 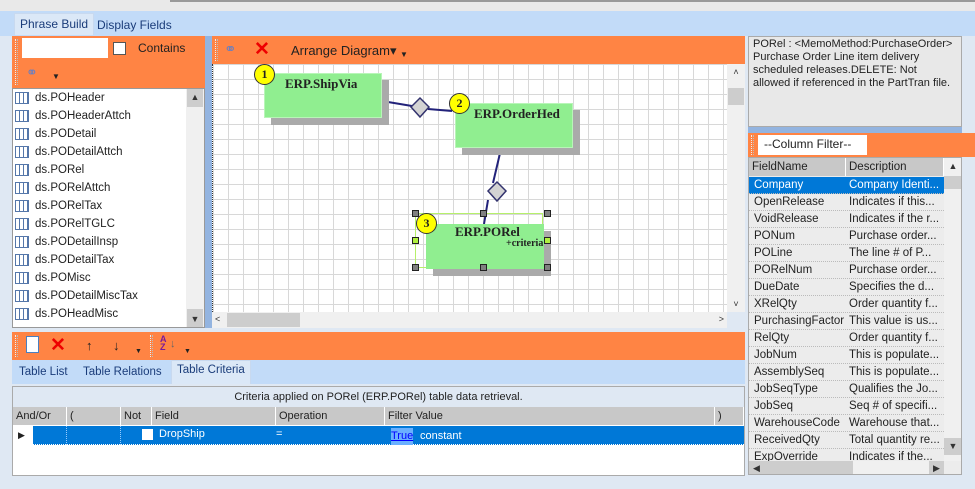 I want to click on table-name: ds.PODetailMiscTax, so click(x=86, y=296).